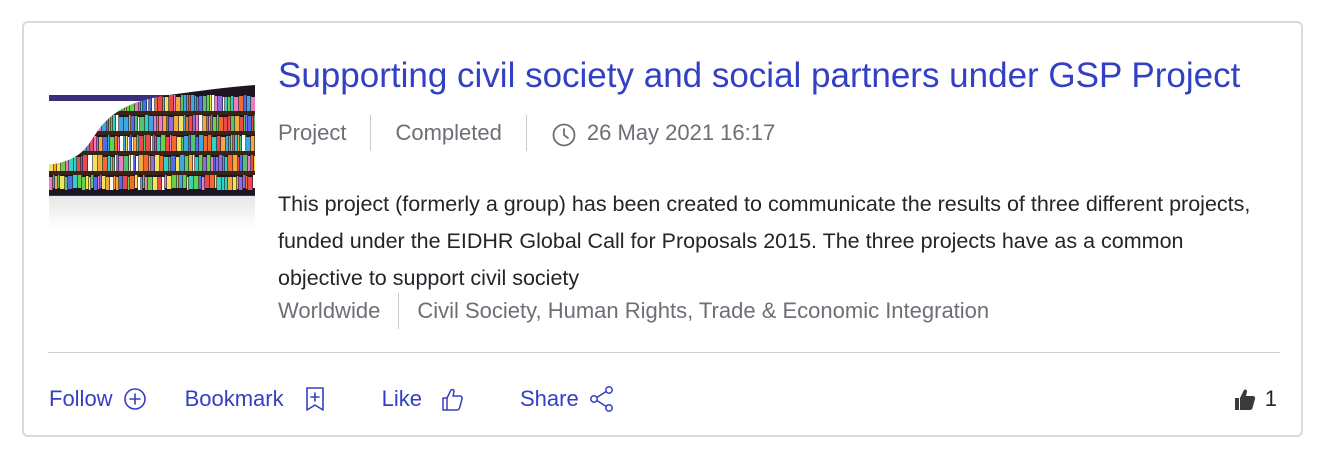 Image resolution: width=1334 pixels, height=452 pixels. I want to click on follow-button: Follow, so click(98, 399).